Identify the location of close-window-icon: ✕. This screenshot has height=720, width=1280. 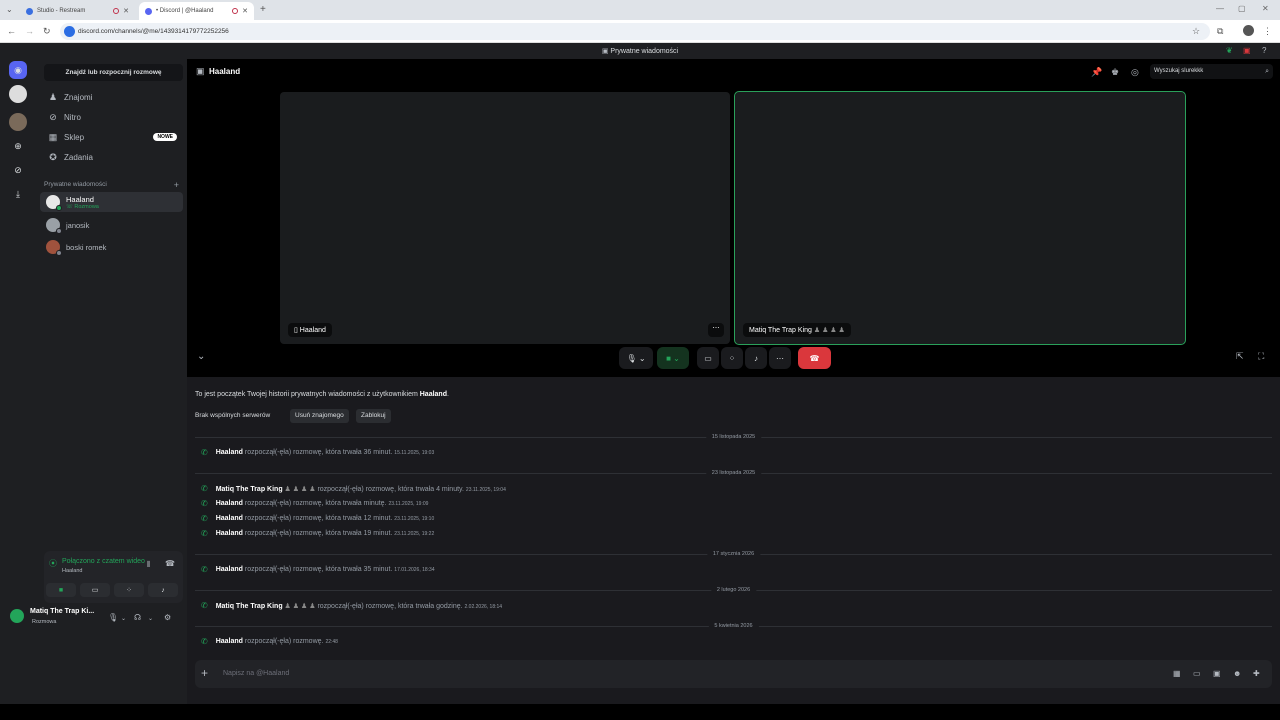
(1265, 8).